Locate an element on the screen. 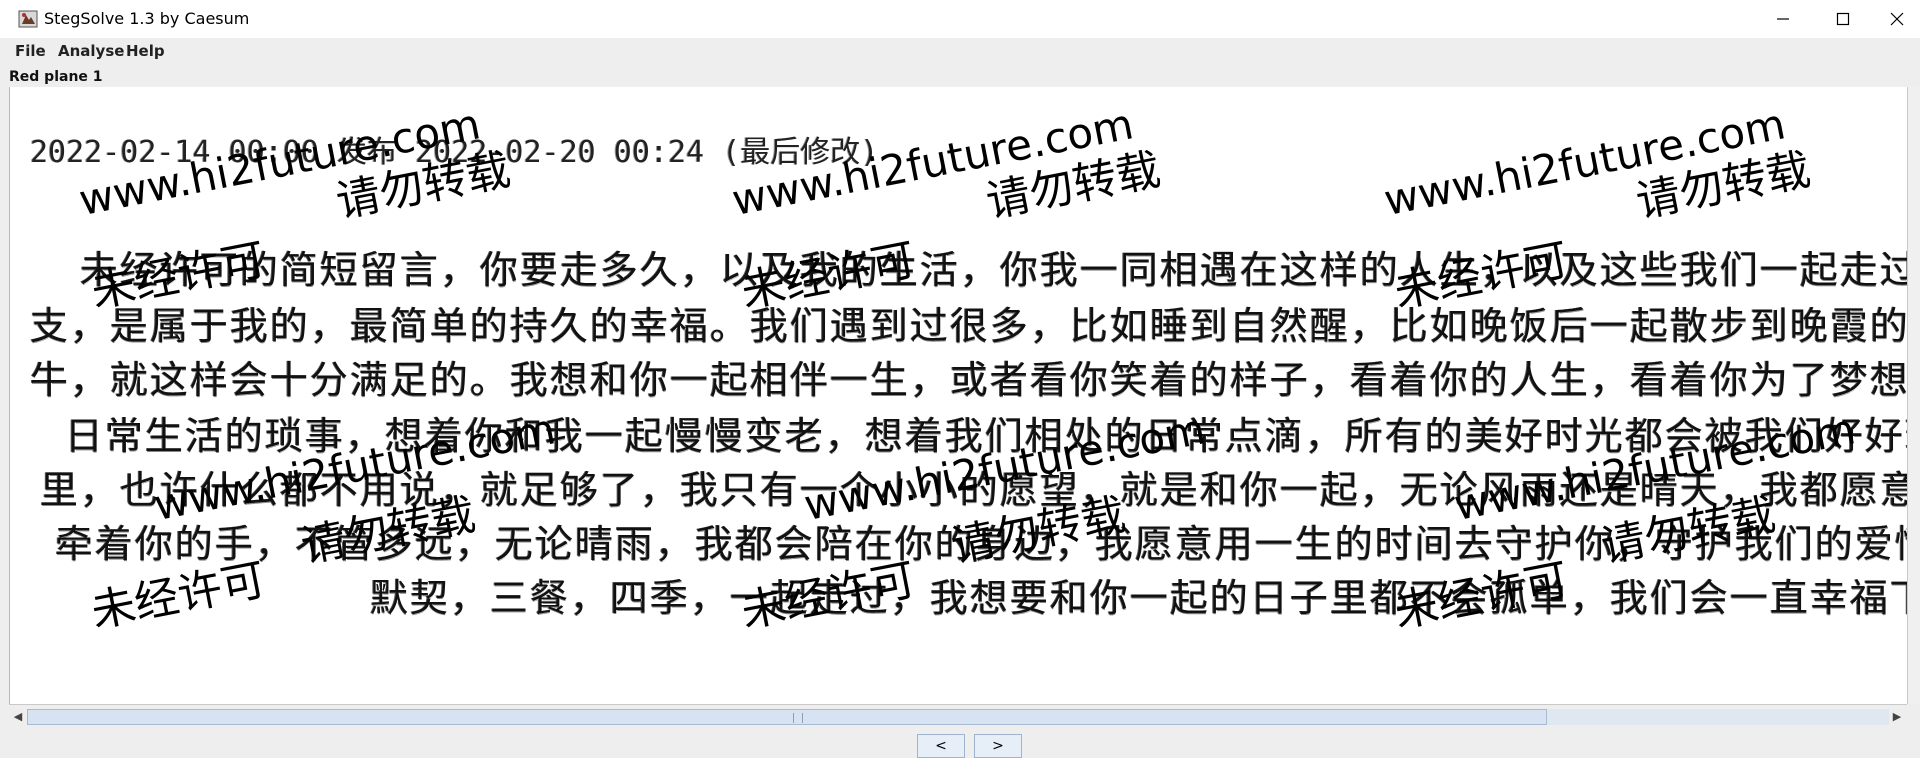 The height and width of the screenshot is (758, 1920). minimize-button is located at coordinates (1783, 19).